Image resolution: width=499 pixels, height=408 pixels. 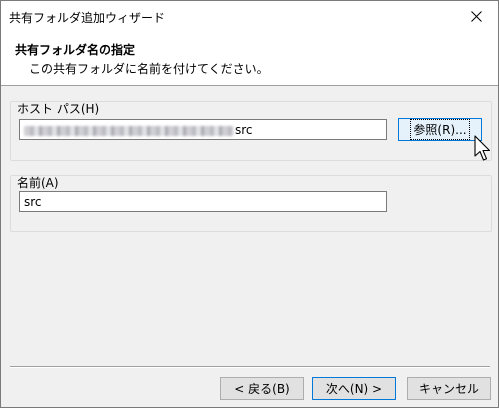 What do you see at coordinates (250, 367) in the screenshot?
I see `footer-divider` at bounding box center [250, 367].